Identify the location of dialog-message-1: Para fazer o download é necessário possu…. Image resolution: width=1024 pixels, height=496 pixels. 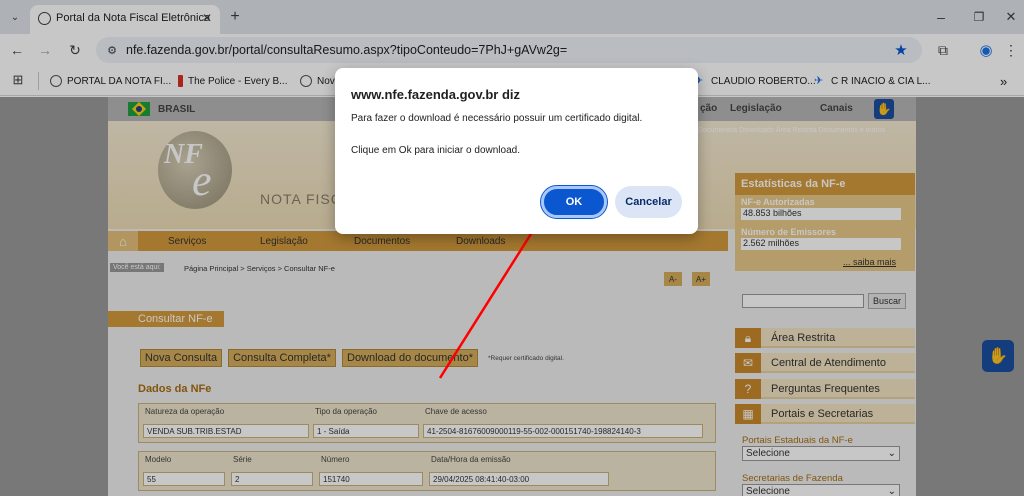
(497, 118).